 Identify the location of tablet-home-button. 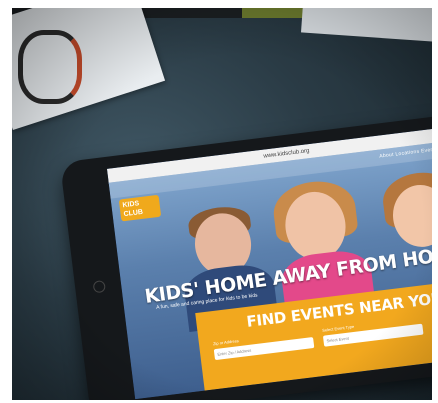
(99, 286).